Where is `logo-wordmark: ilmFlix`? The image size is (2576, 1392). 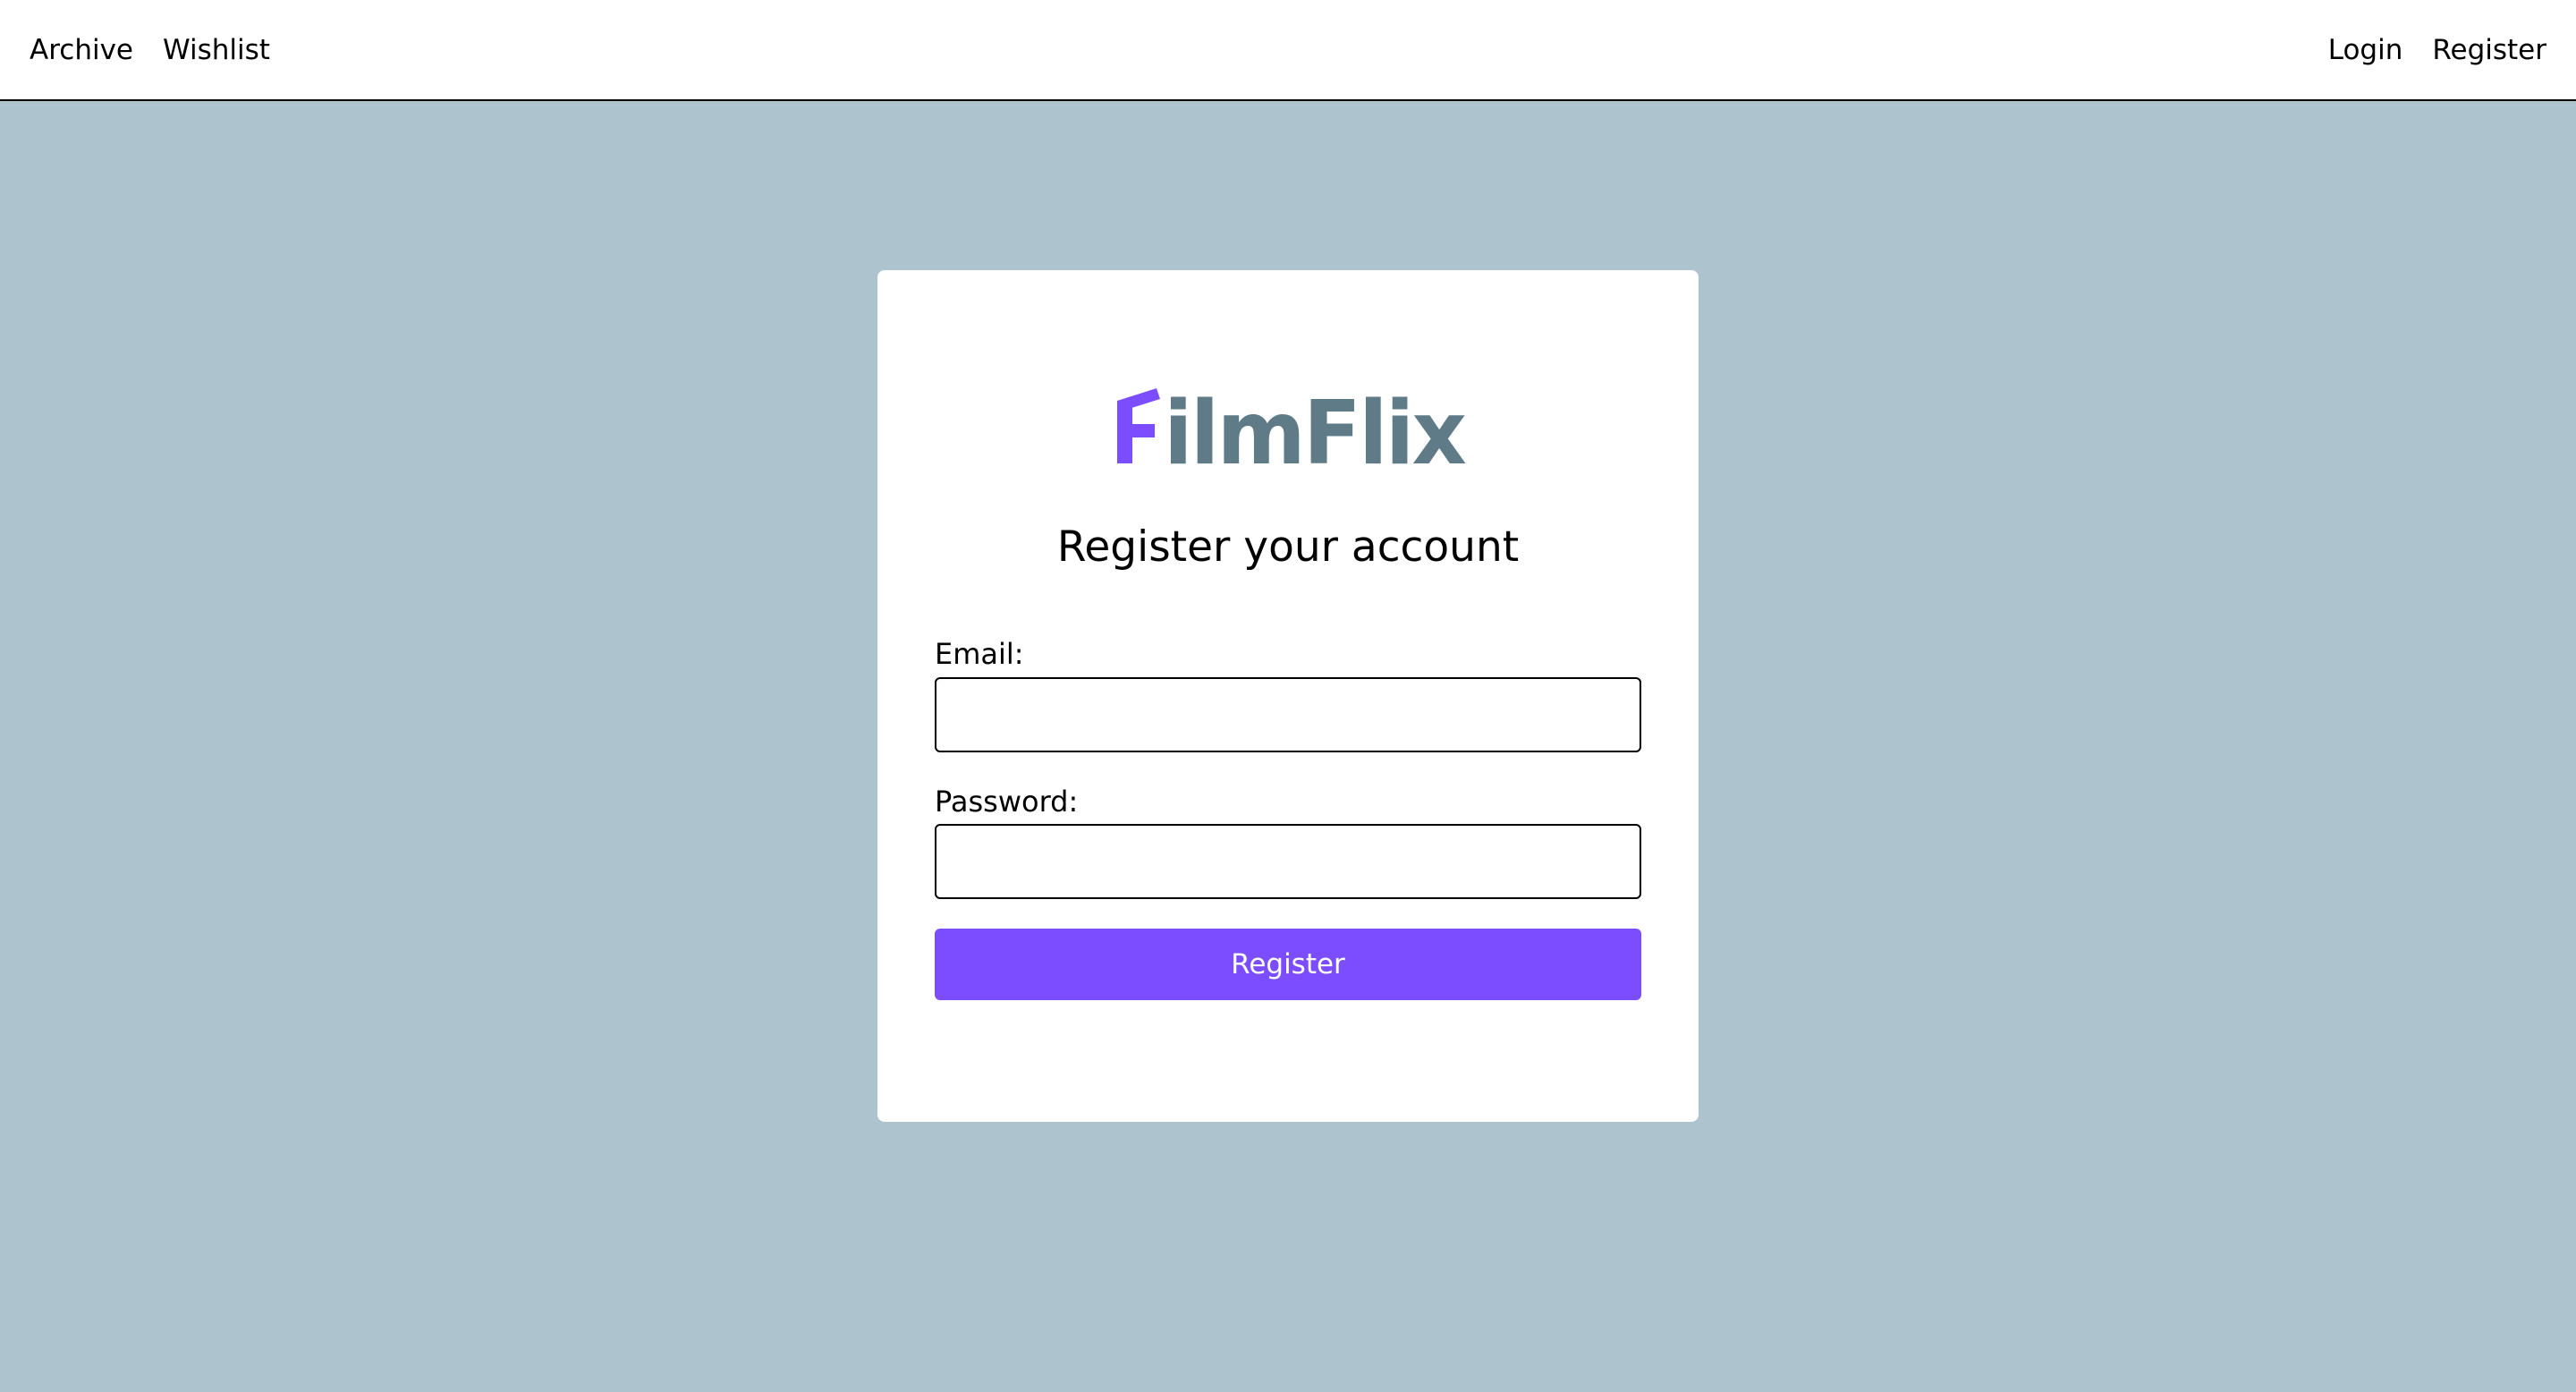 logo-wordmark: ilmFlix is located at coordinates (1315, 428).